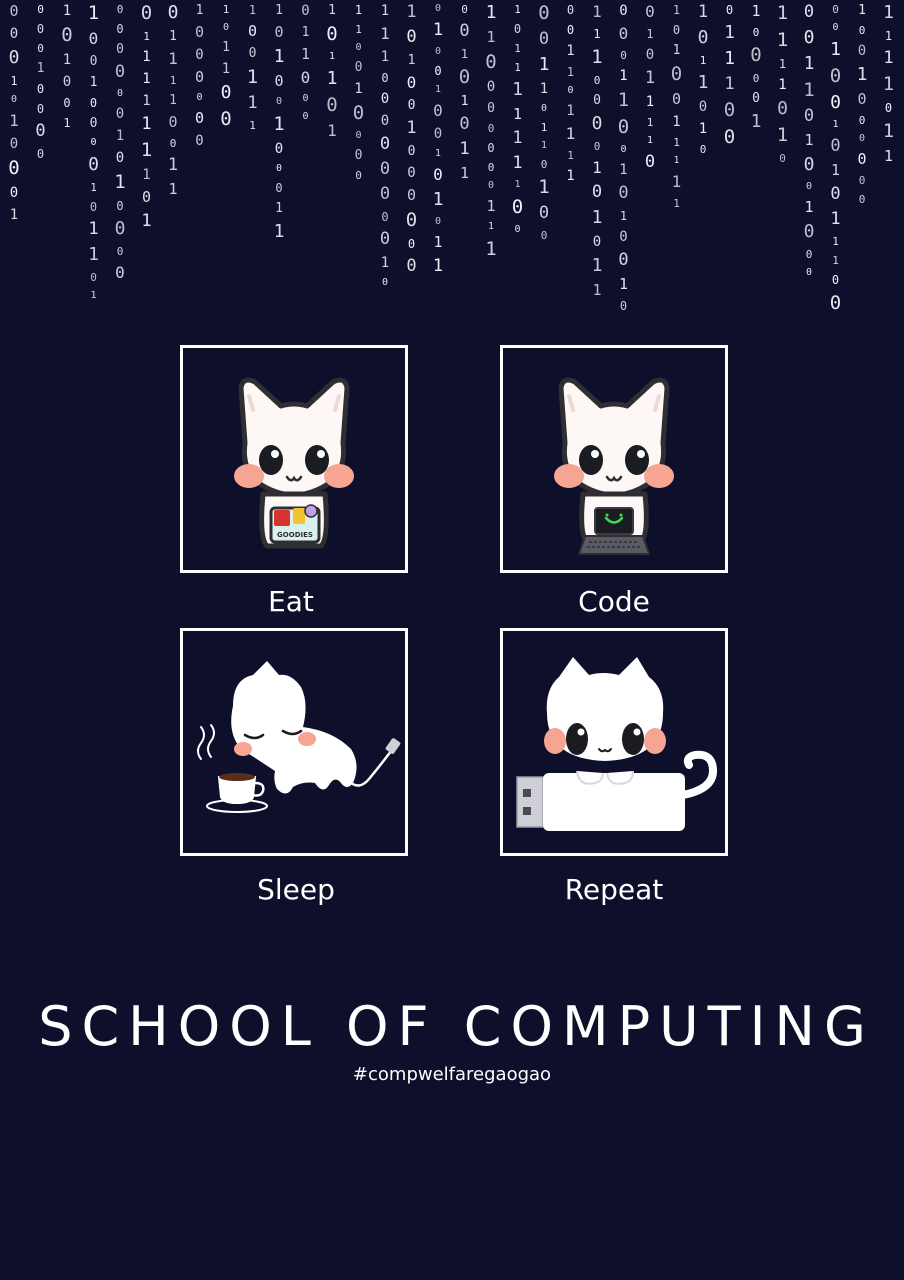 The image size is (904, 1280). I want to click on binary-rain-column: 011100, so click(729, 75).